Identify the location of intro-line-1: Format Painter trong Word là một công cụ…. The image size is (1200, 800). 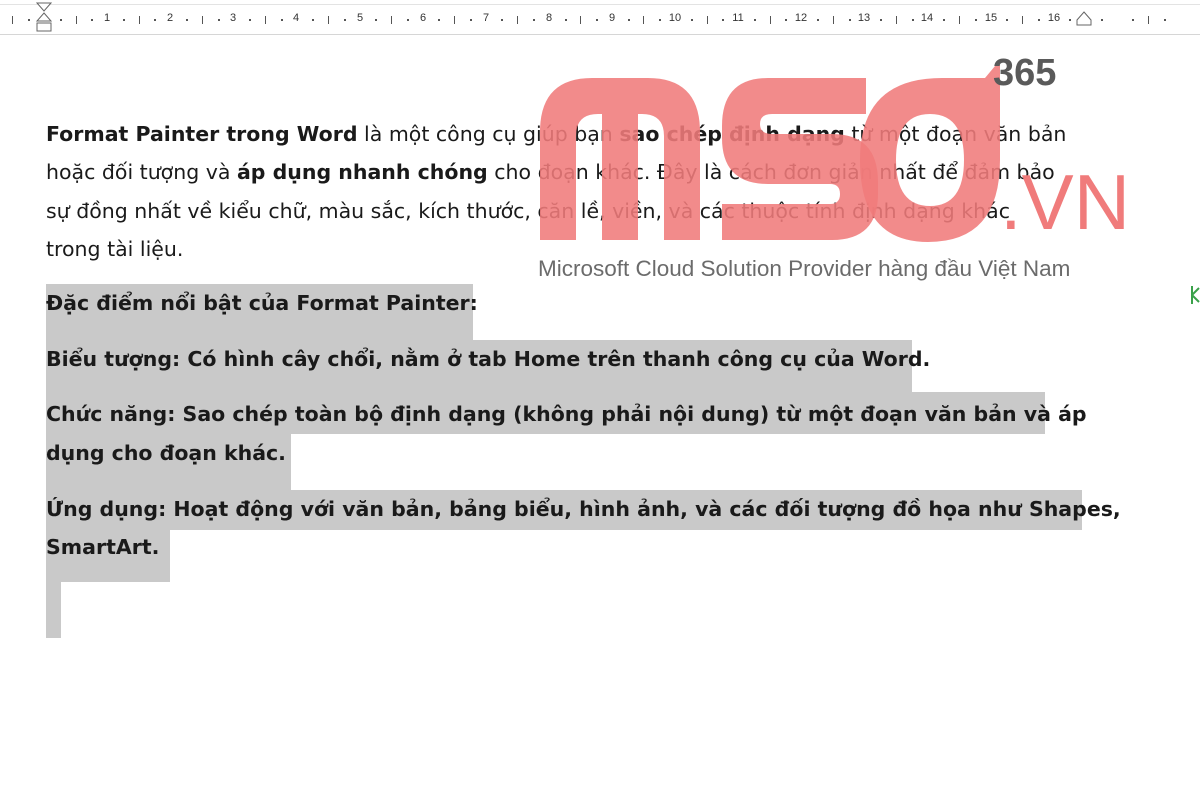
(556, 134).